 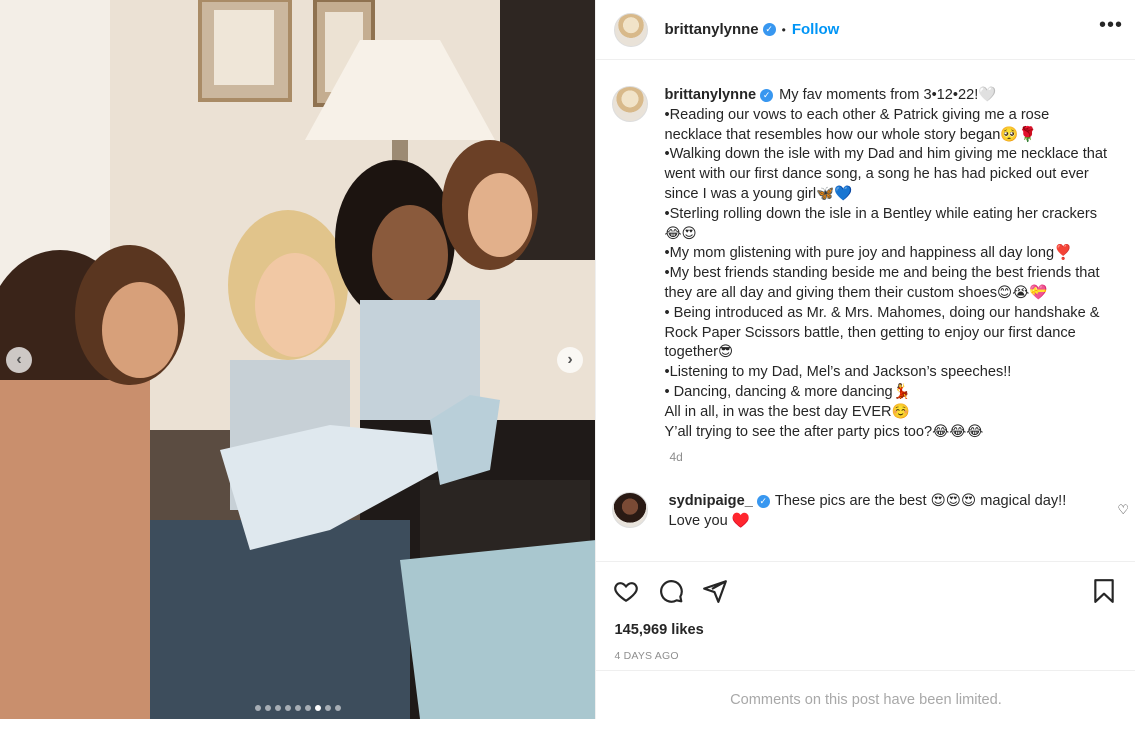 What do you see at coordinates (1104, 593) in the screenshot?
I see `bookmark-icon` at bounding box center [1104, 593].